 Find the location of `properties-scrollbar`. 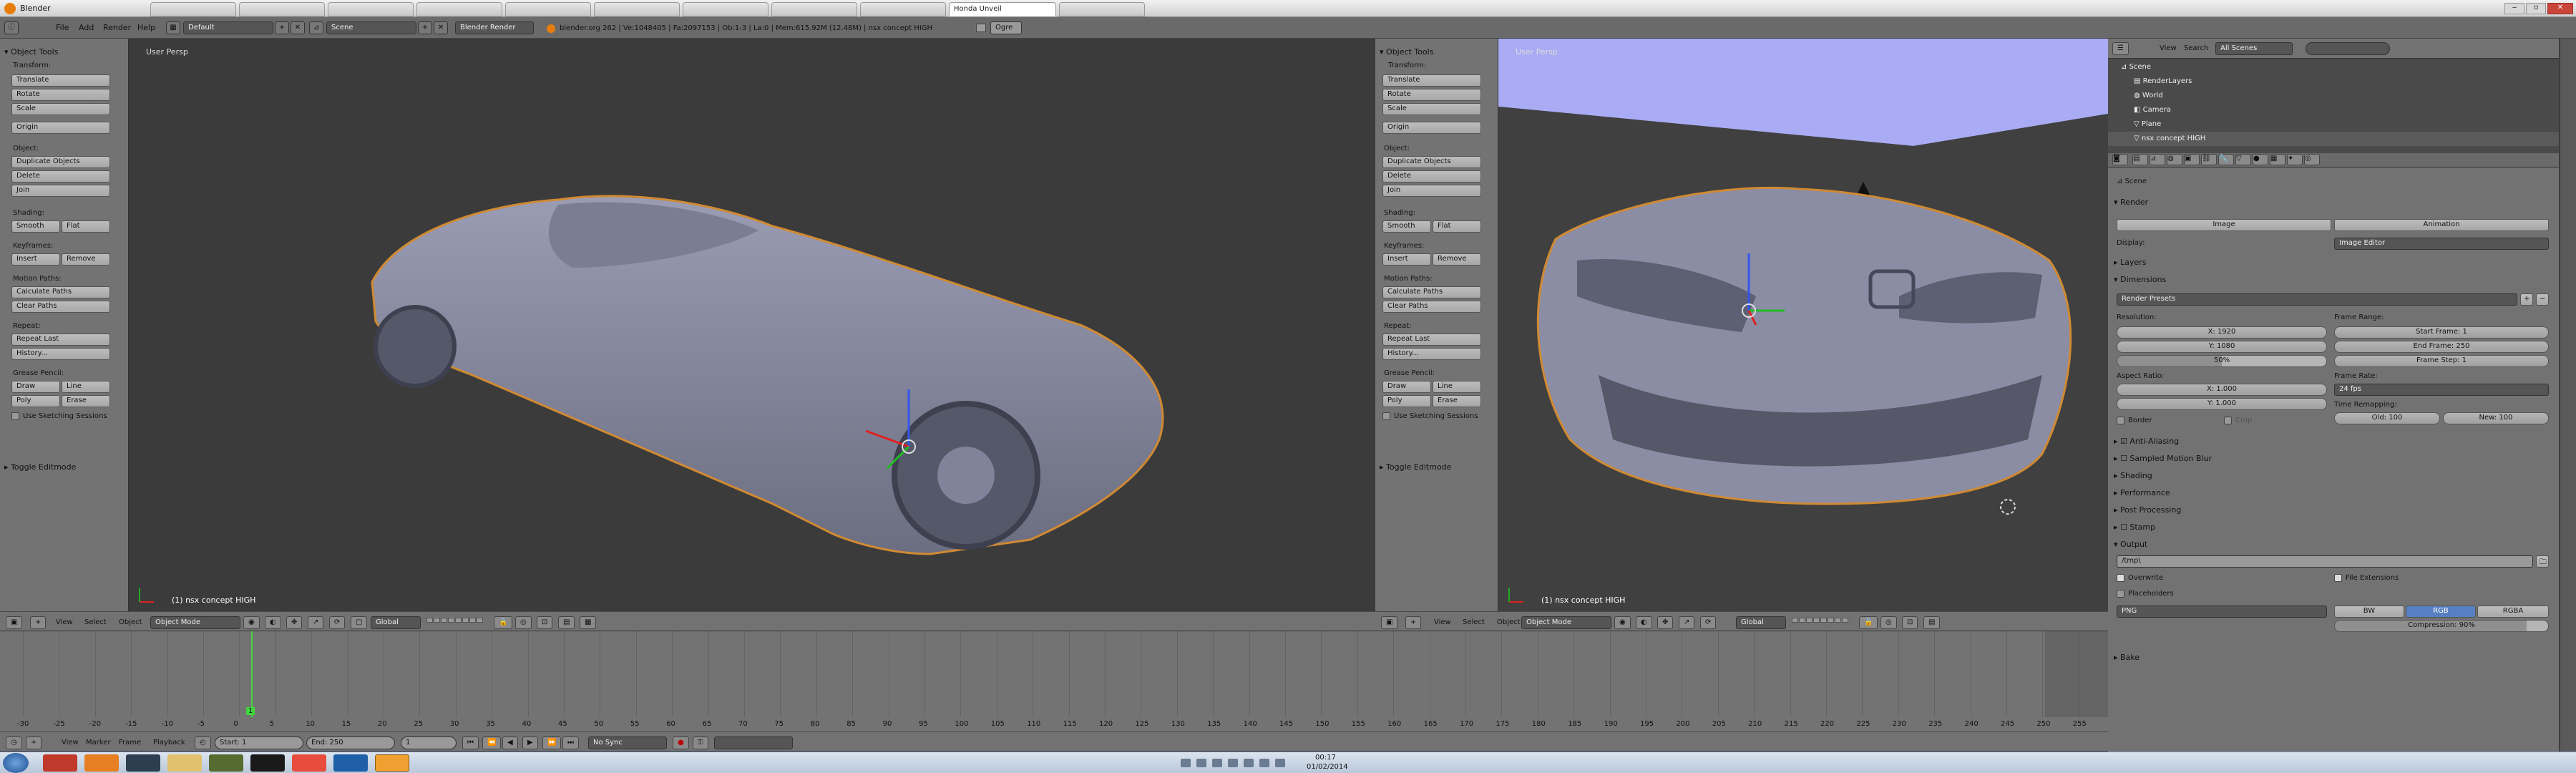

properties-scrollbar is located at coordinates (2568, 395).